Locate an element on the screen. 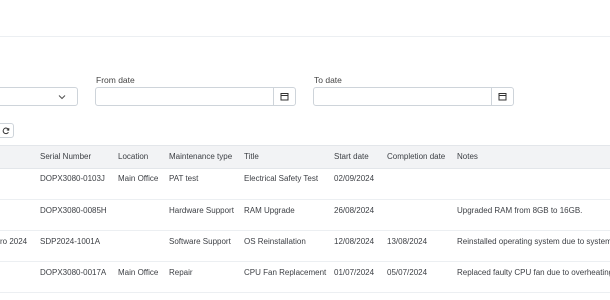 This screenshot has width=610, height=300. cell-title: Electrical Safety Test is located at coordinates (281, 178).